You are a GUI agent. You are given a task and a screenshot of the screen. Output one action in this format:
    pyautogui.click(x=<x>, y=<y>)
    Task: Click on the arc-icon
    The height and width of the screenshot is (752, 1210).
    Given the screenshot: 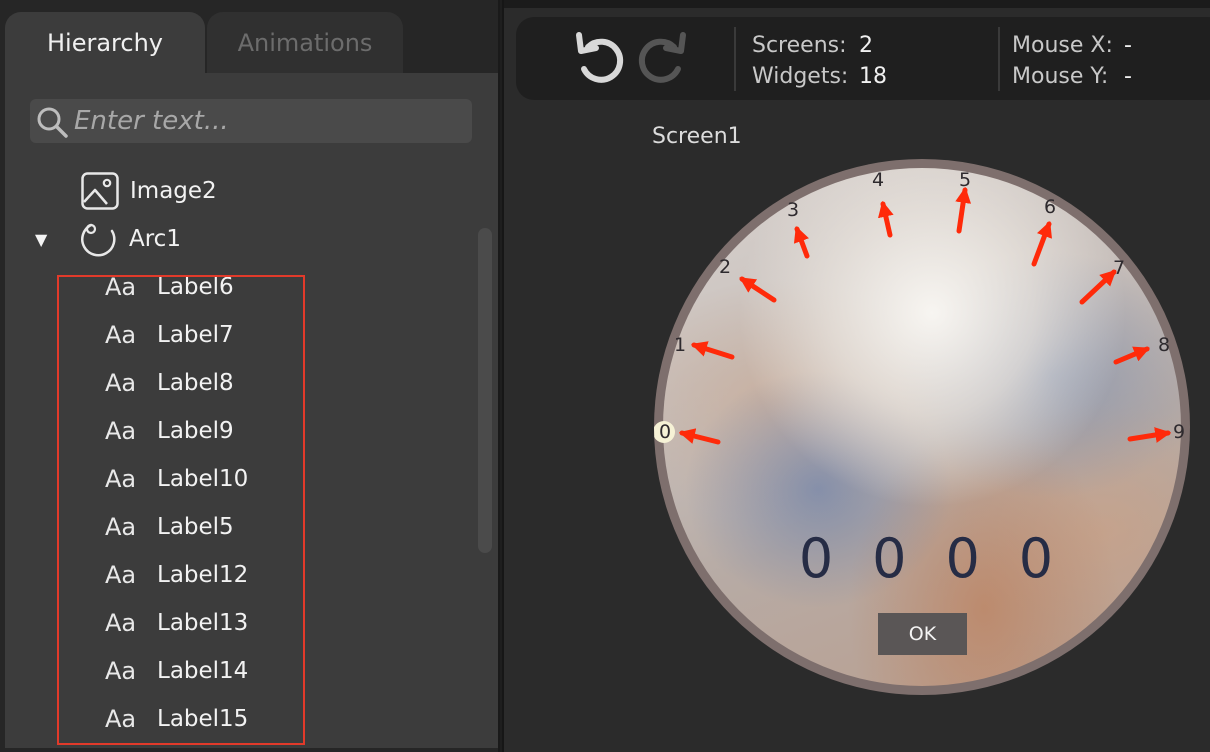 What is the action you would take?
    pyautogui.click(x=98, y=240)
    